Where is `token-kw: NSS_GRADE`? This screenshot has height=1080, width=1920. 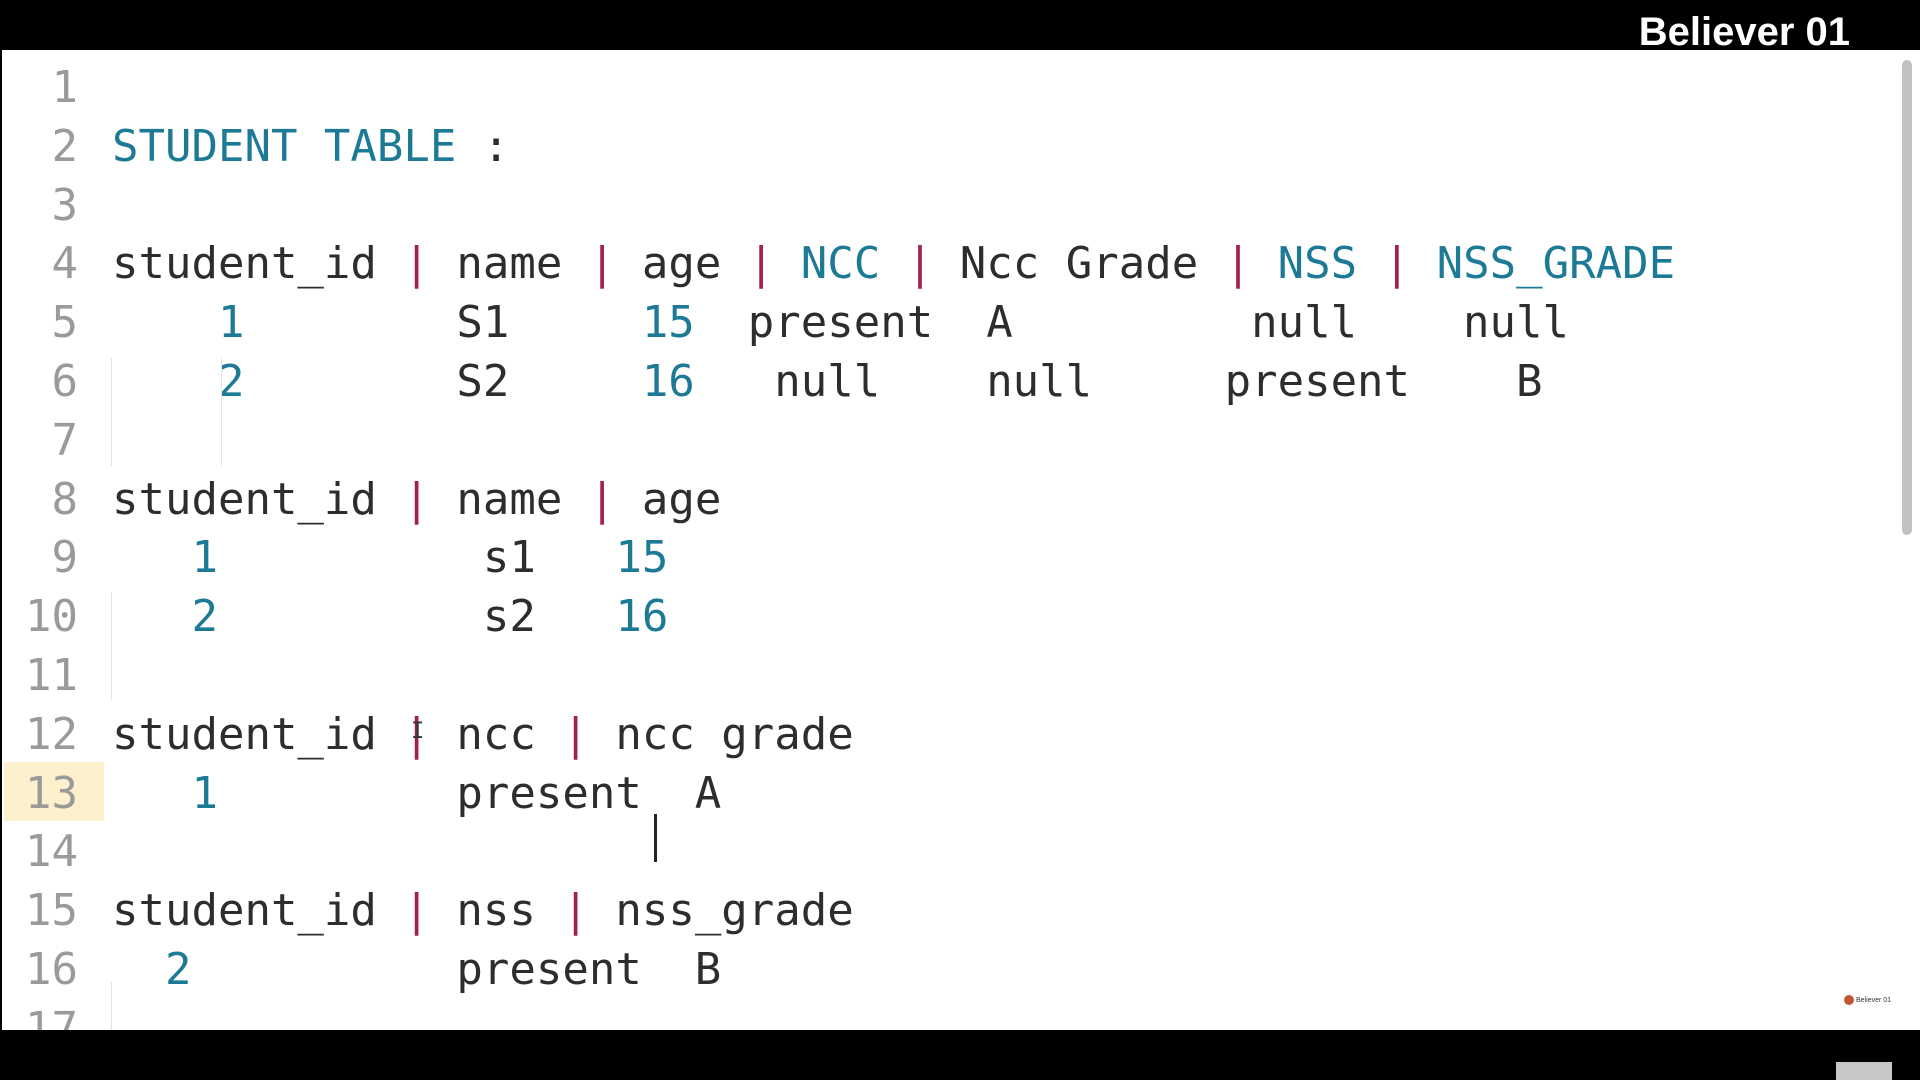 token-kw: NSS_GRADE is located at coordinates (1543, 264).